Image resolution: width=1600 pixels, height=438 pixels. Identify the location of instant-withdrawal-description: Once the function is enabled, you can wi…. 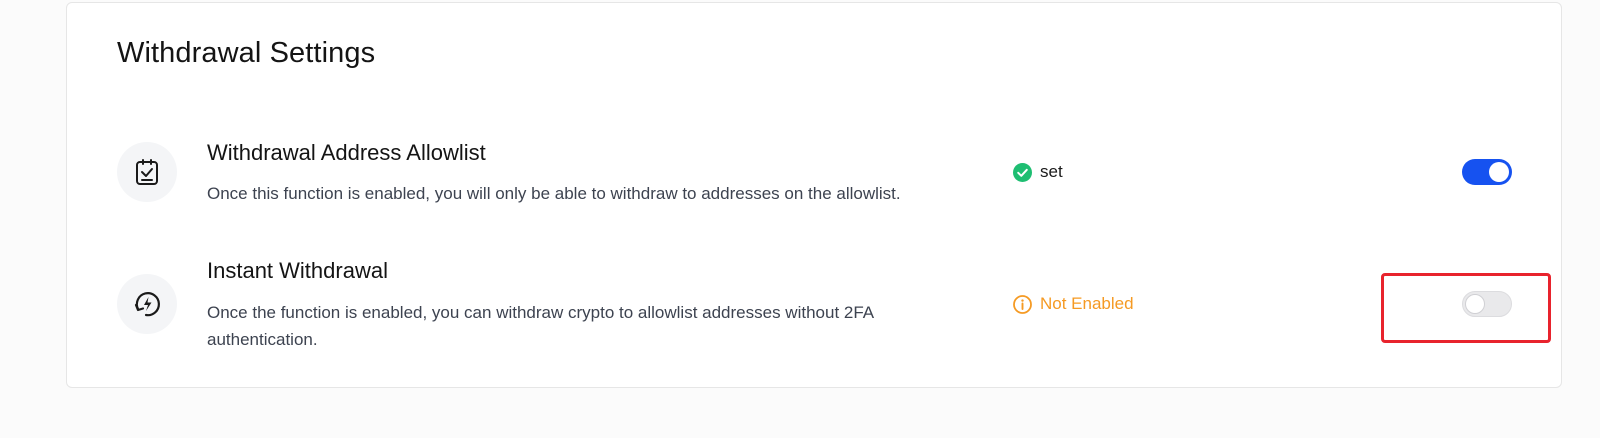
(540, 326).